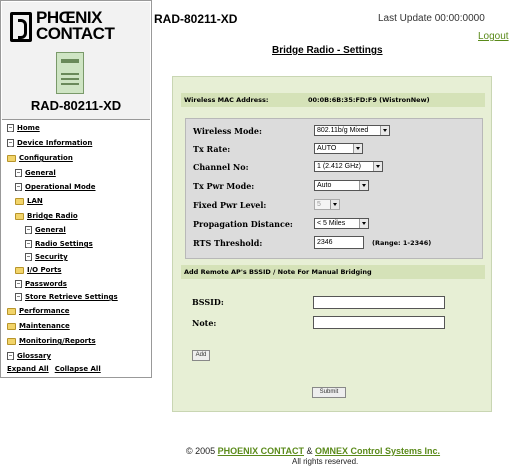  Describe the element at coordinates (338, 148) in the screenshot. I see `tx-rate-select: AUTO` at that location.